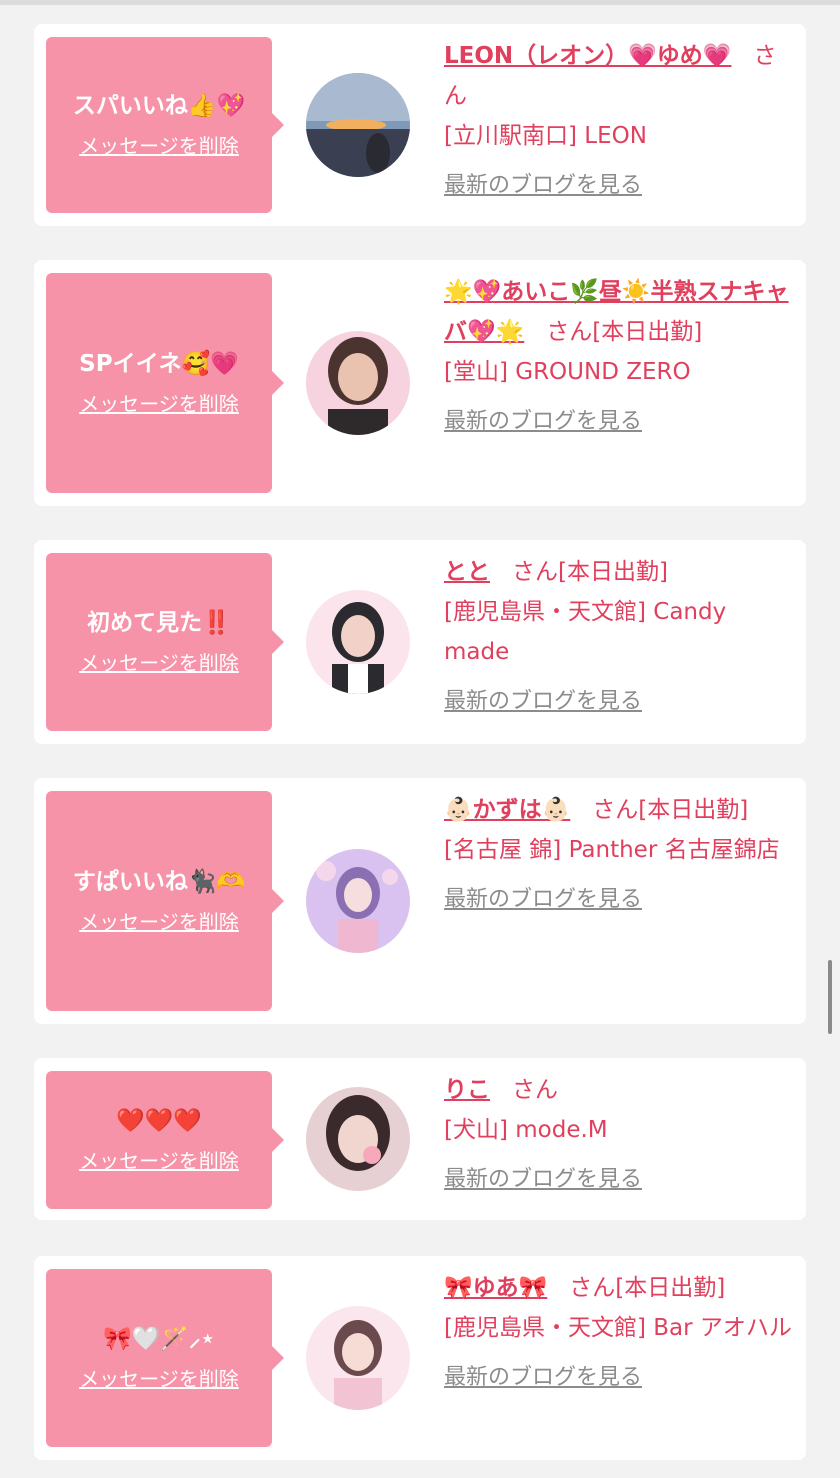  I want to click on message-bubble: 🎀🤍🪄⸝⋆ メッセージを削除, so click(165, 1358).